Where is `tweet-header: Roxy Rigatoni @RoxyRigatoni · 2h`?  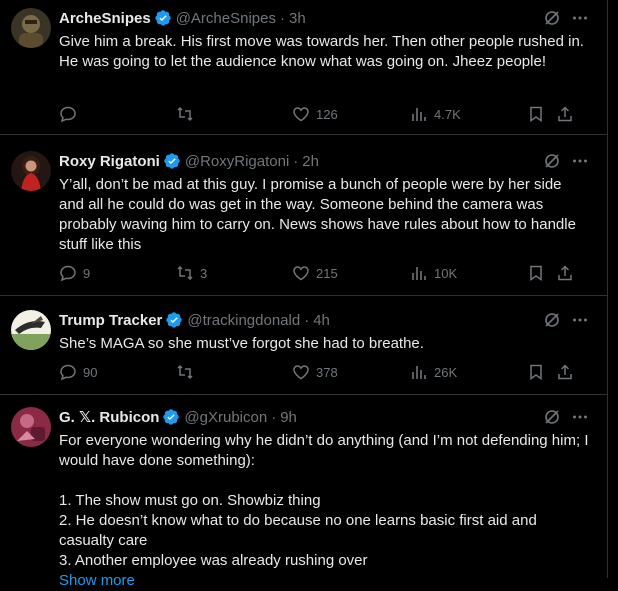
tweet-header: Roxy Rigatoni @RoxyRigatoni · 2h is located at coordinates (324, 161).